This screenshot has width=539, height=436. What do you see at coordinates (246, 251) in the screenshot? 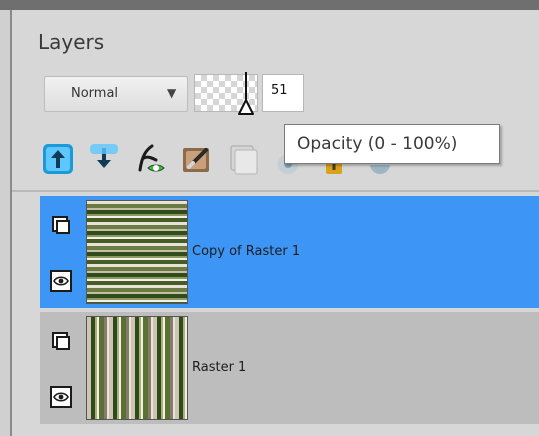
I see `layer-name: Copy of Raster 1` at bounding box center [246, 251].